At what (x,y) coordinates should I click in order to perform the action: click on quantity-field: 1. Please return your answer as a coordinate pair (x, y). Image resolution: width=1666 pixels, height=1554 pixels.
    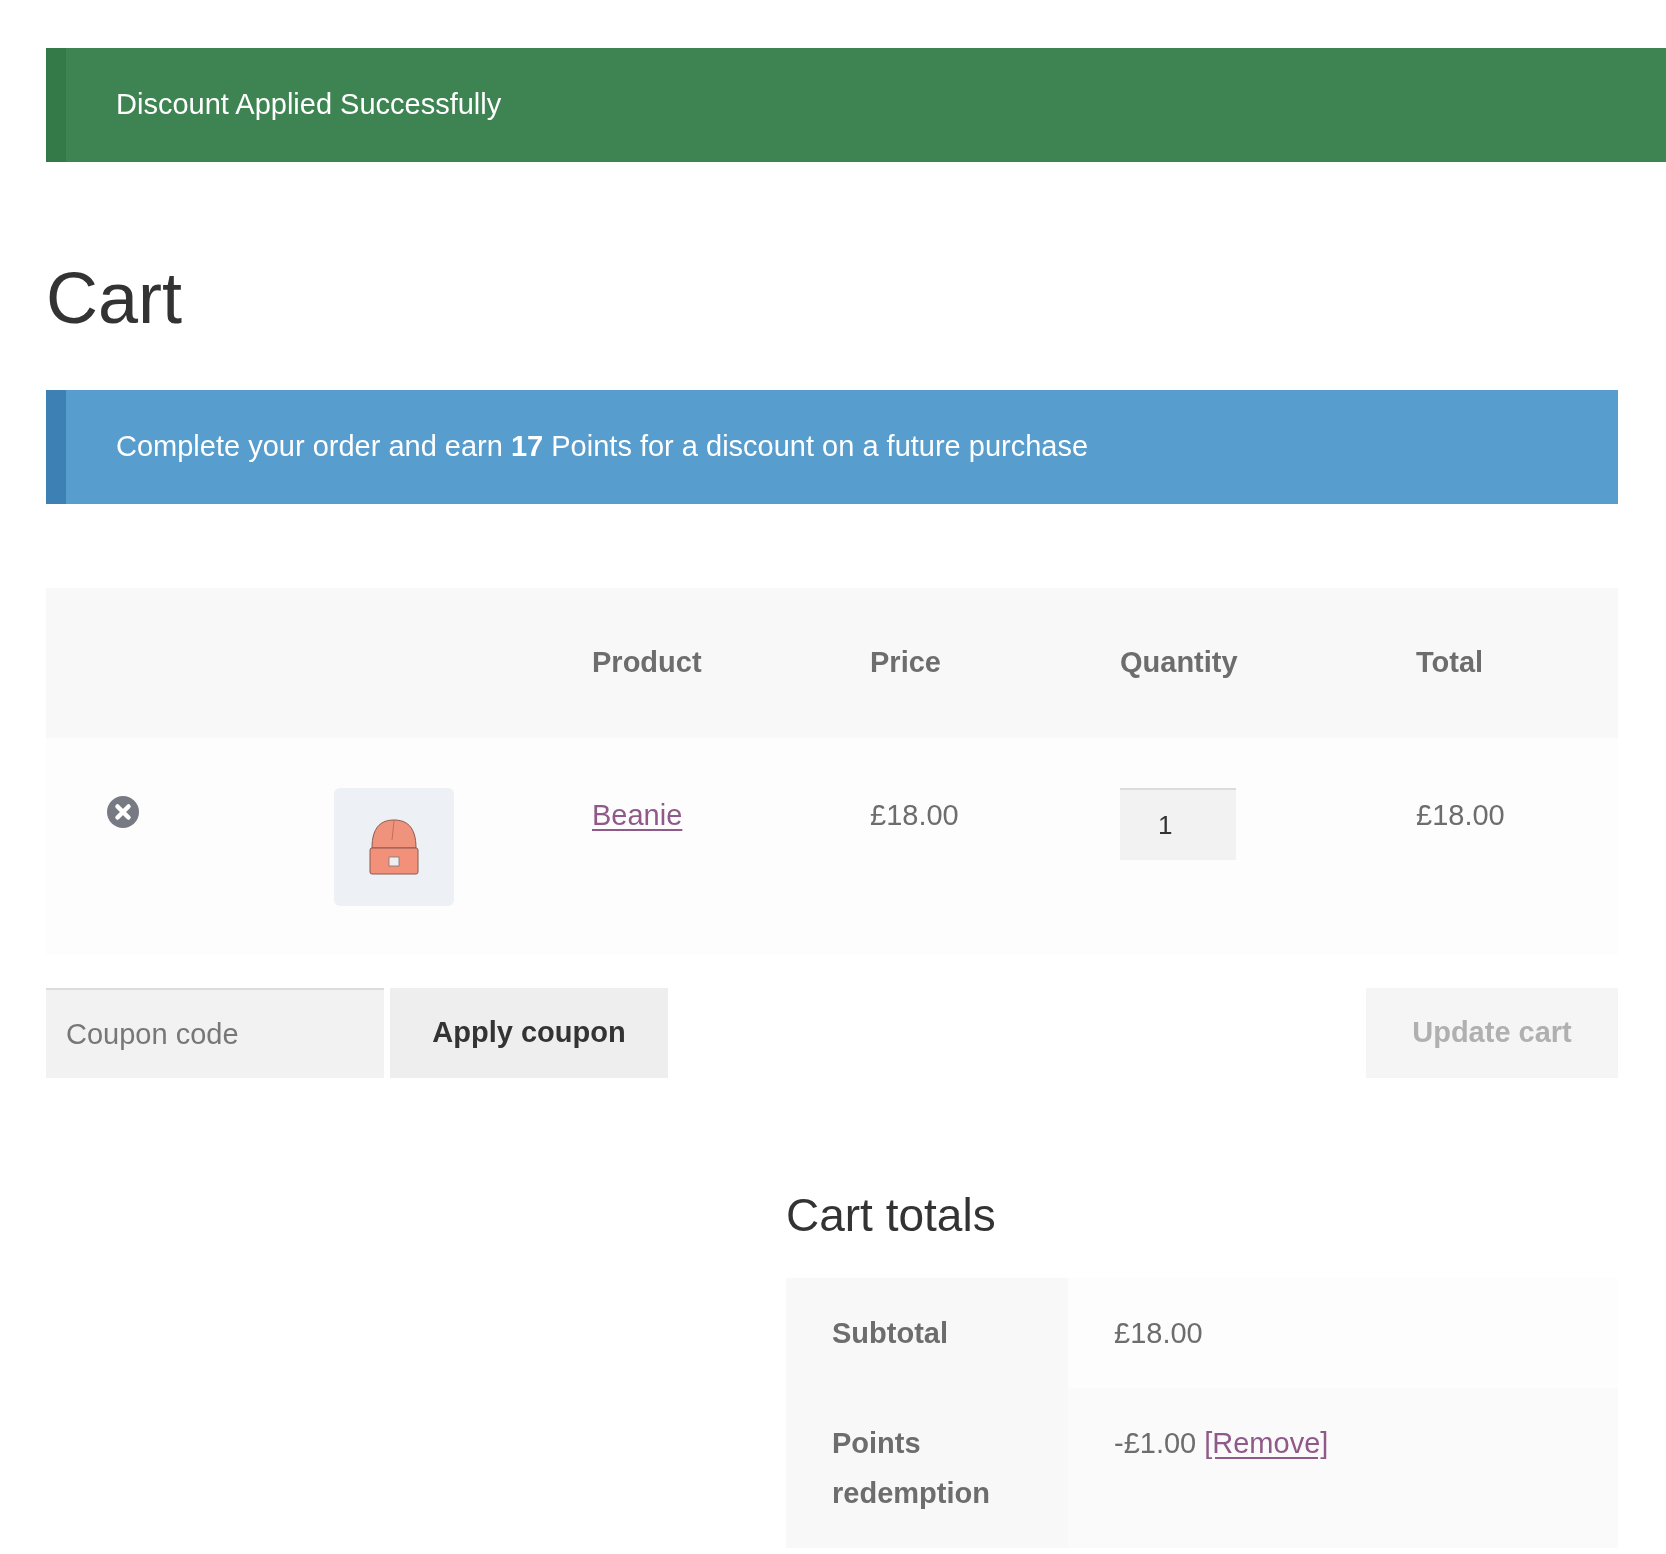
    Looking at the image, I should click on (1178, 824).